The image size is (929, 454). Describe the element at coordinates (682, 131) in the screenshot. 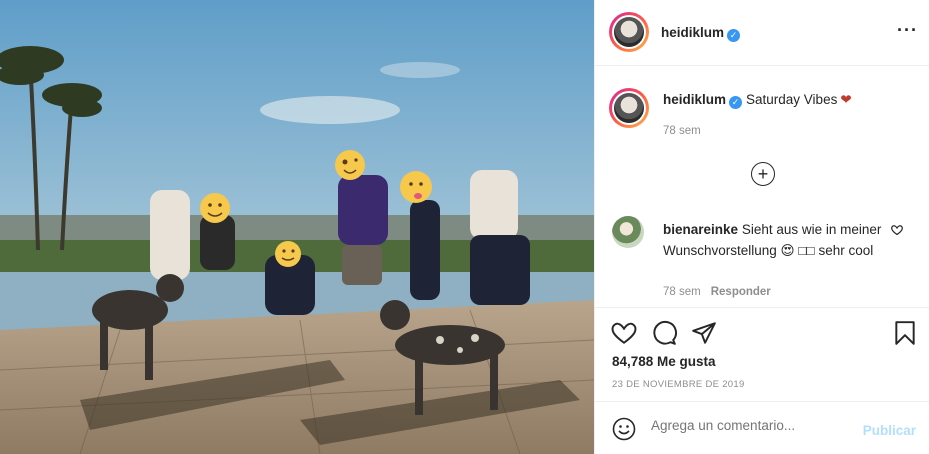

I see `caption-timestamp: 78 sem` at that location.